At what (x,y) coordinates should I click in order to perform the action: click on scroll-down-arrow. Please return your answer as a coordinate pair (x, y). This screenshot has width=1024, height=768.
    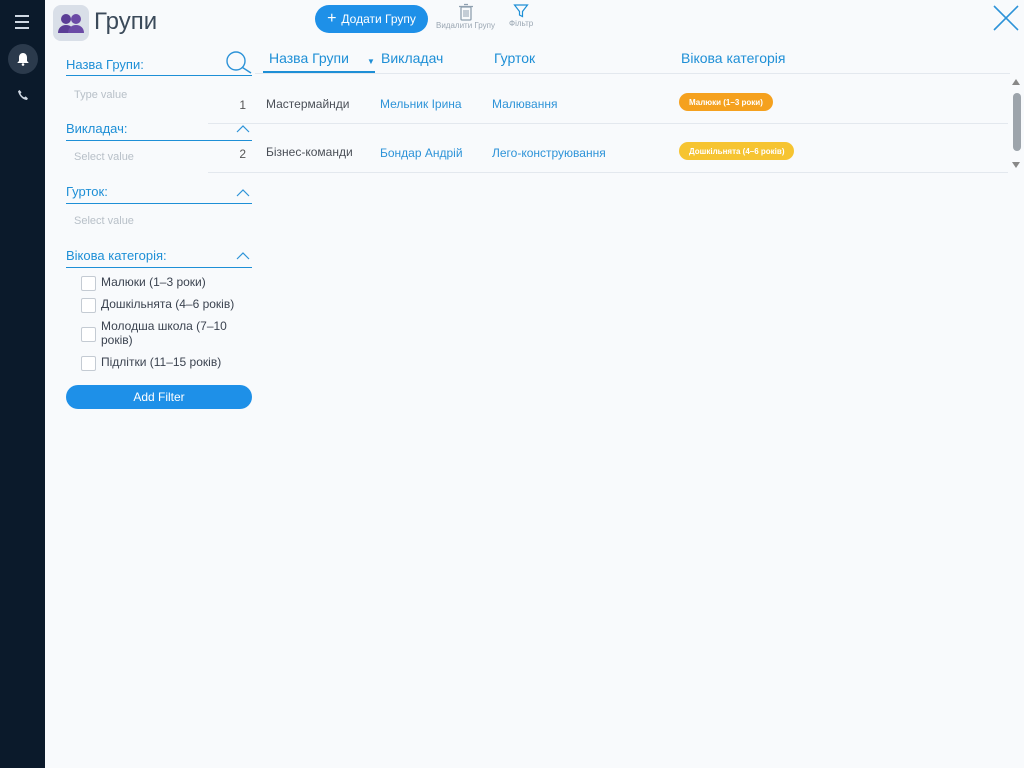
    Looking at the image, I should click on (1016, 165).